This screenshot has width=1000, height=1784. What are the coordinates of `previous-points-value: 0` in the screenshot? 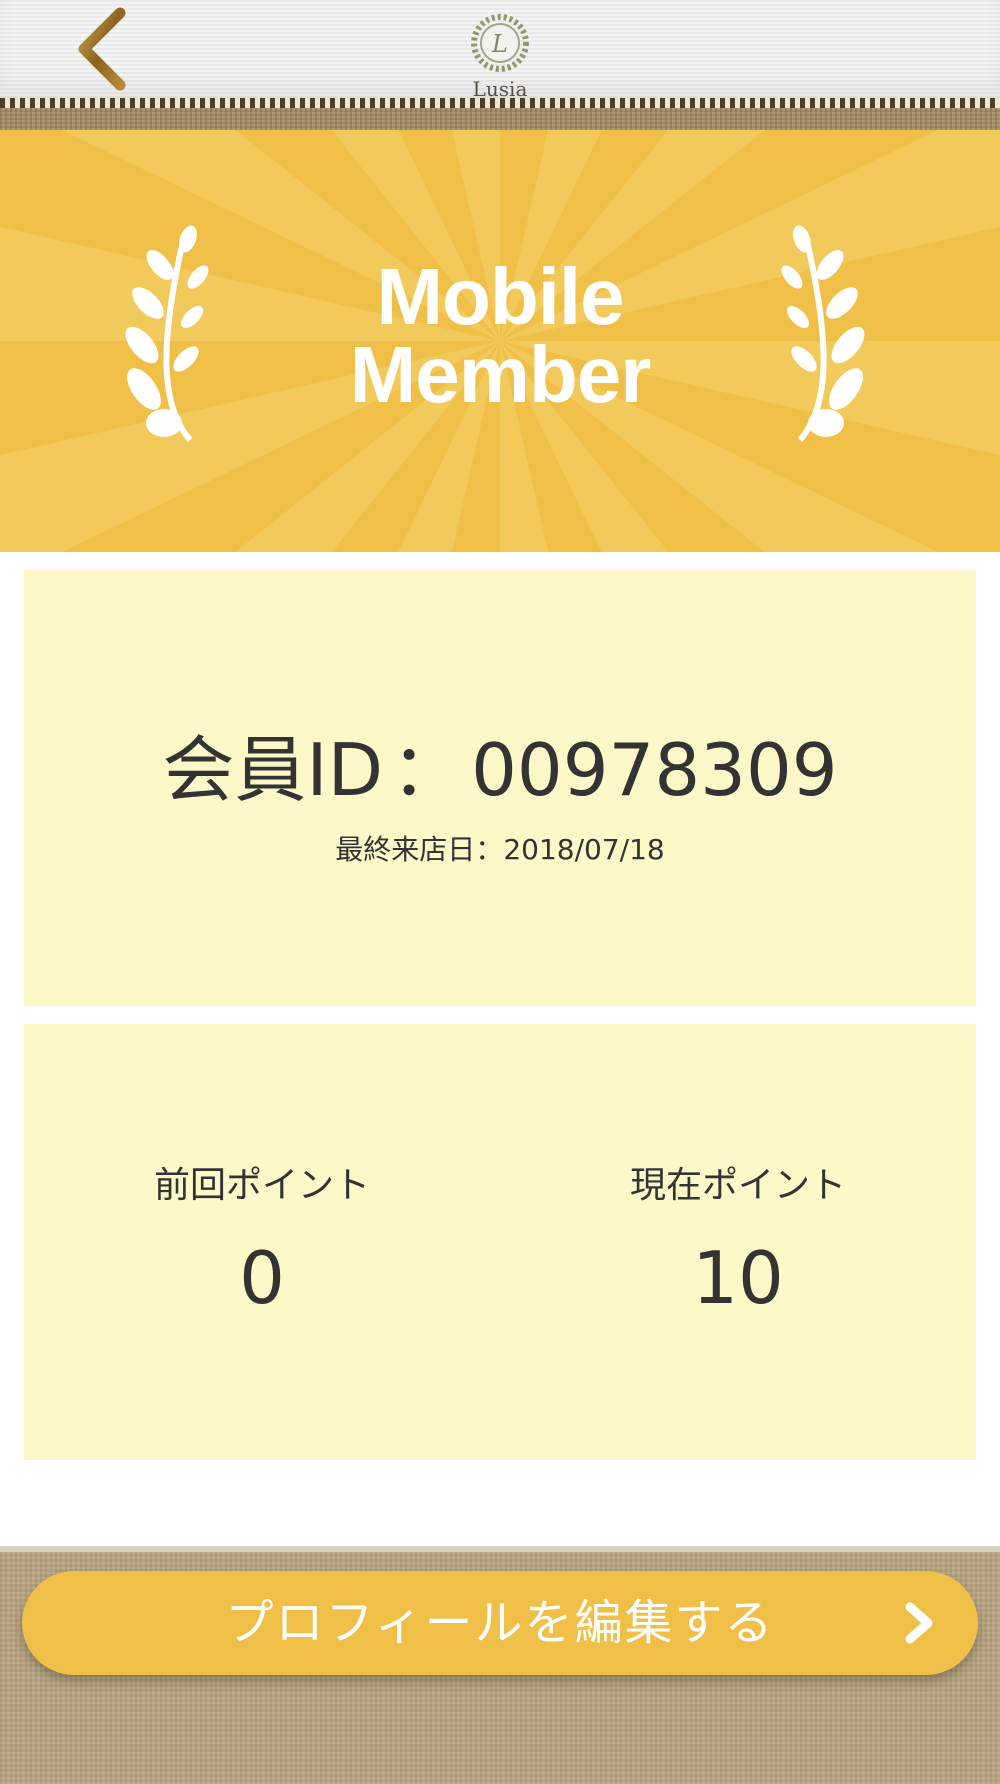 It's located at (262, 1278).